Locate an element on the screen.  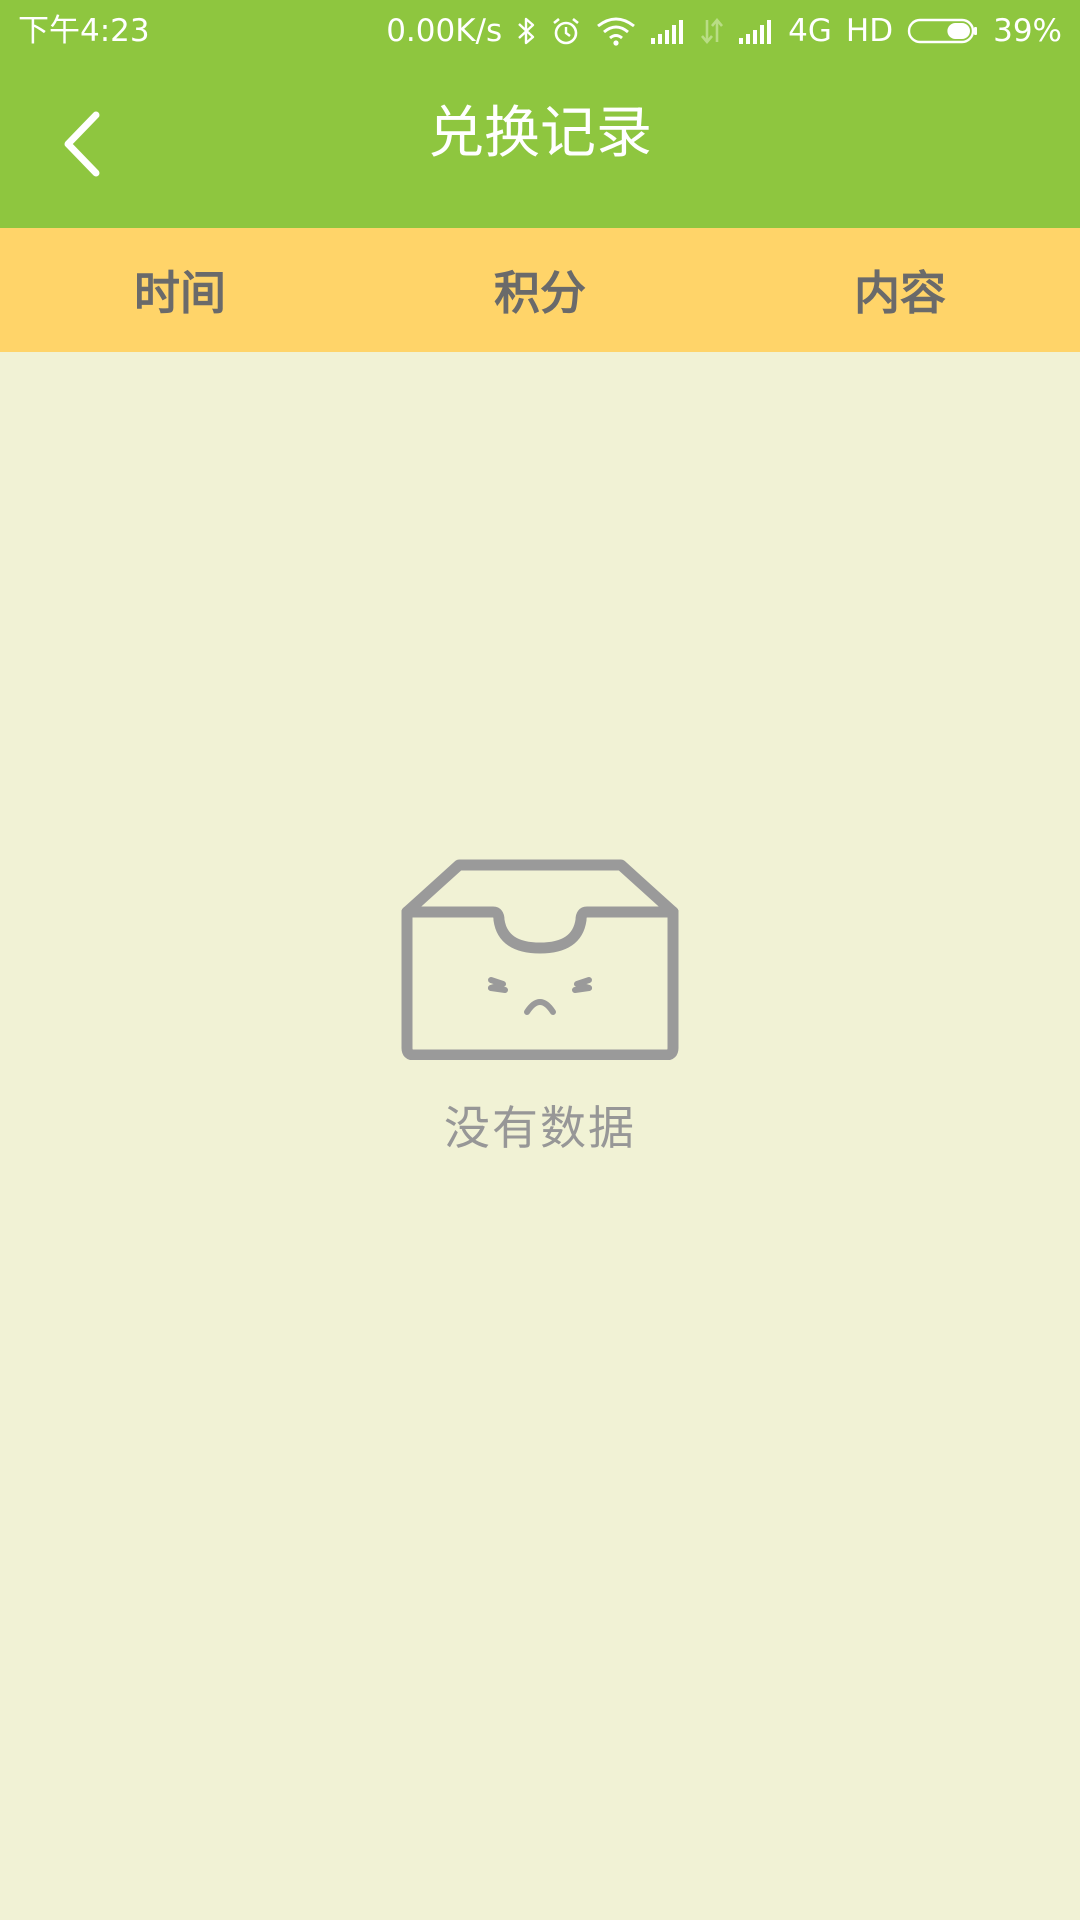
column-header-points: 积分 is located at coordinates (540, 293).